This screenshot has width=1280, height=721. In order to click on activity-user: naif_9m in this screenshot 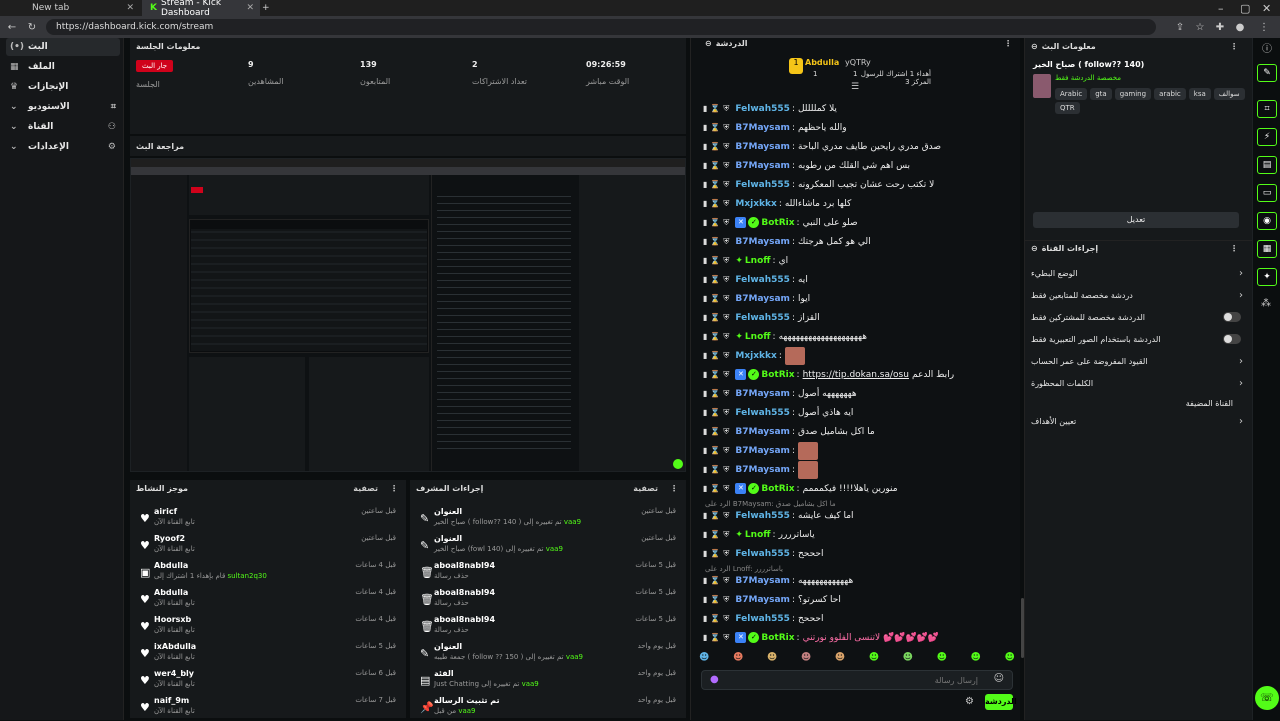, I will do `click(171, 700)`.